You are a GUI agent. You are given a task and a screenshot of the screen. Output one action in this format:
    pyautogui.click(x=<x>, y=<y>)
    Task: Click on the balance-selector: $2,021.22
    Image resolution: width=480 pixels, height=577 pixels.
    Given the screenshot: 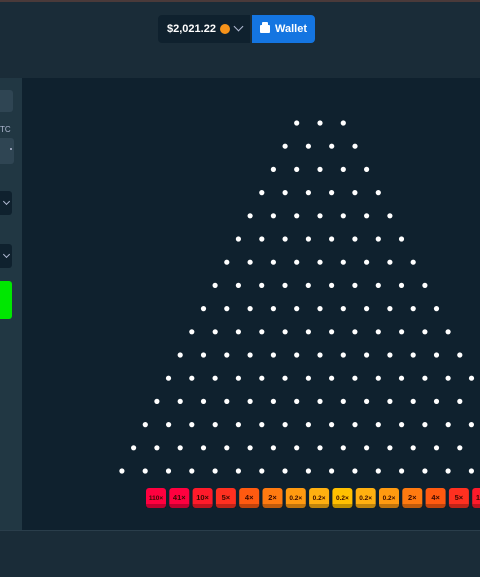 What is the action you would take?
    pyautogui.click(x=204, y=29)
    